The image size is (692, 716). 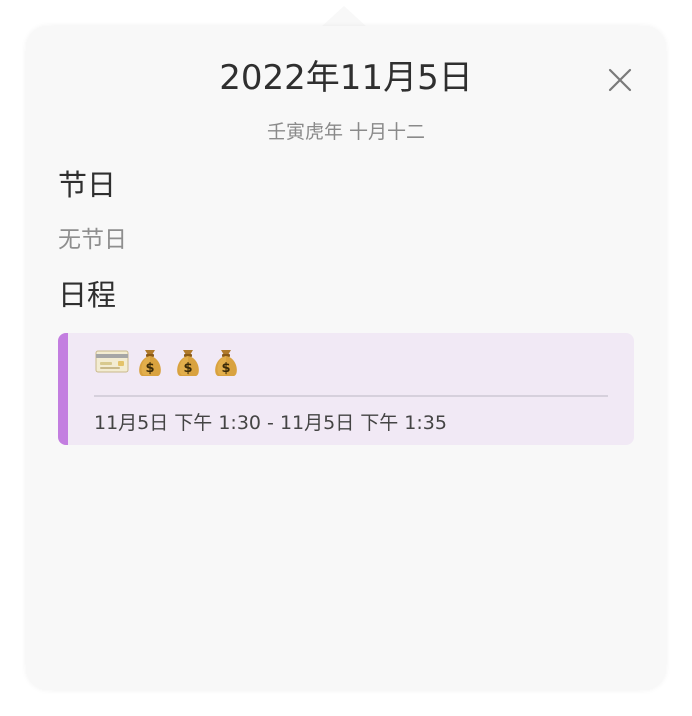 What do you see at coordinates (351, 396) in the screenshot?
I see `event-divider` at bounding box center [351, 396].